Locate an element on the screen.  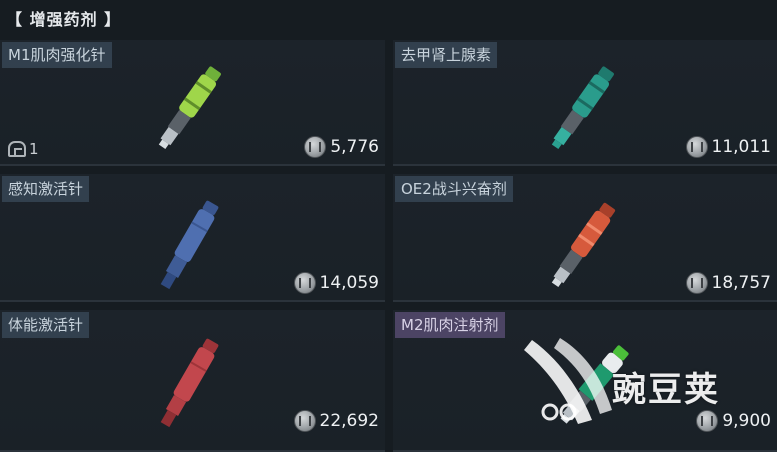
item-price: 22,692 is located at coordinates (336, 421).